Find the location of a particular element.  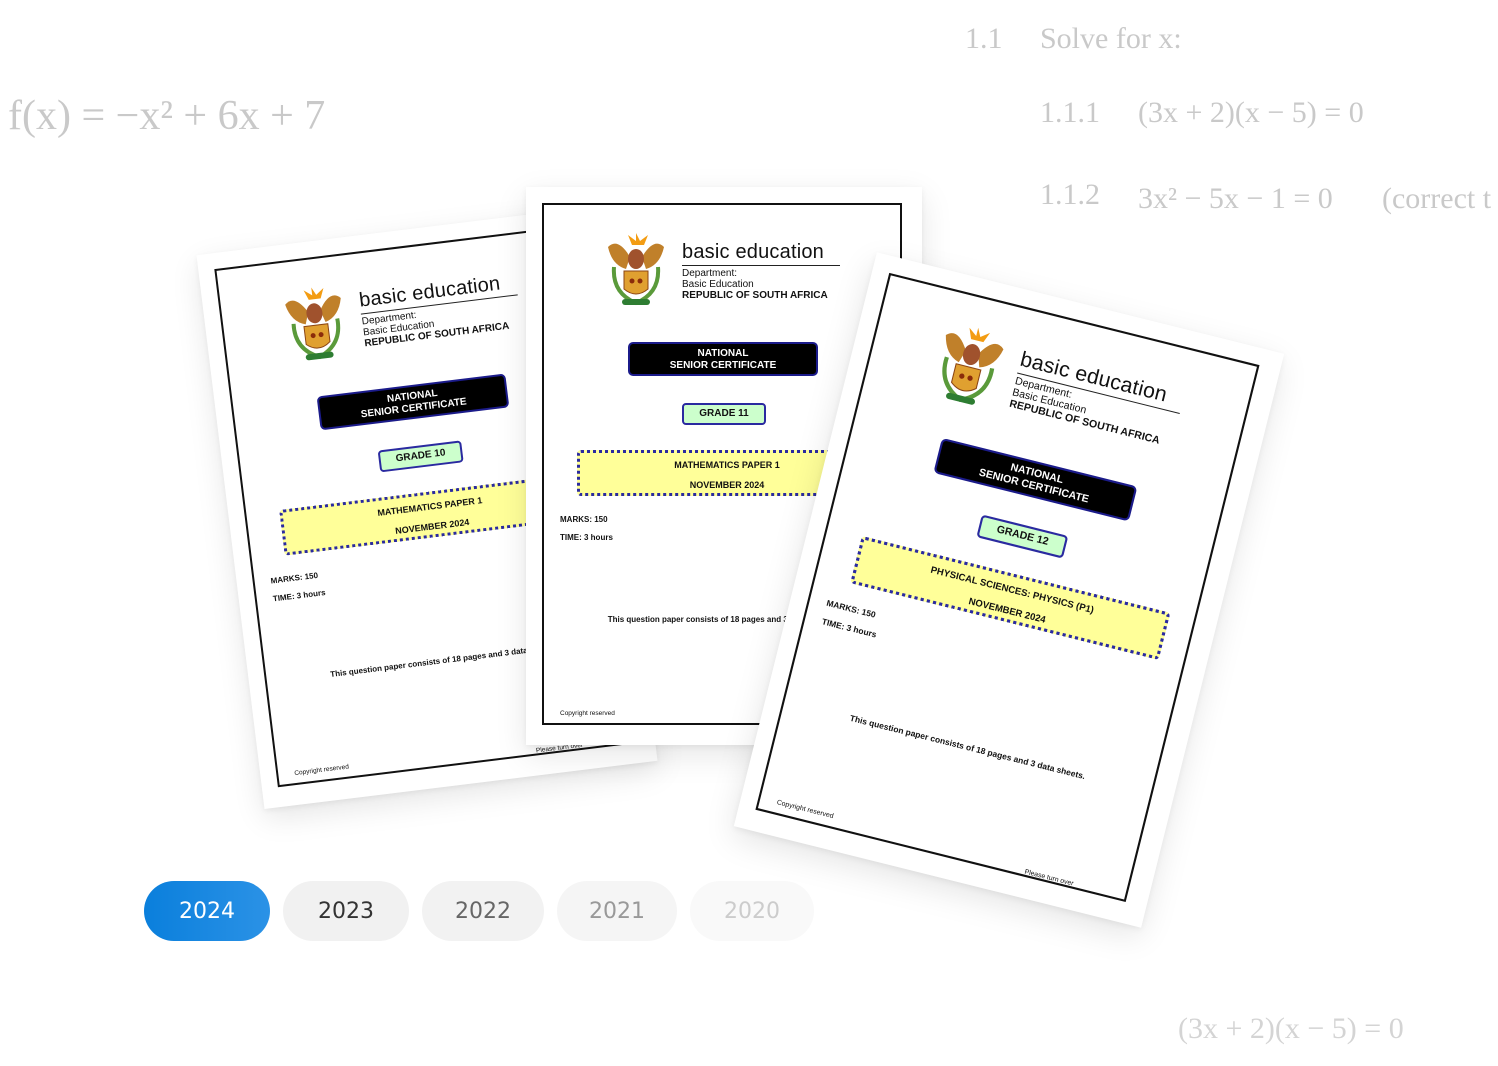

country: REPUBLIC OF SOUTH AFRICA is located at coordinates (755, 295).